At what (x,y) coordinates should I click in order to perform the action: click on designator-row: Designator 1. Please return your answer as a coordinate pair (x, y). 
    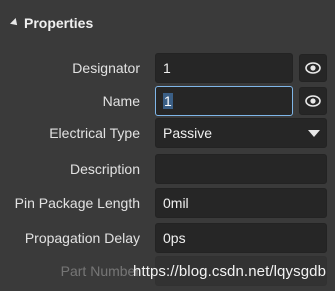
    Looking at the image, I should click on (167, 68).